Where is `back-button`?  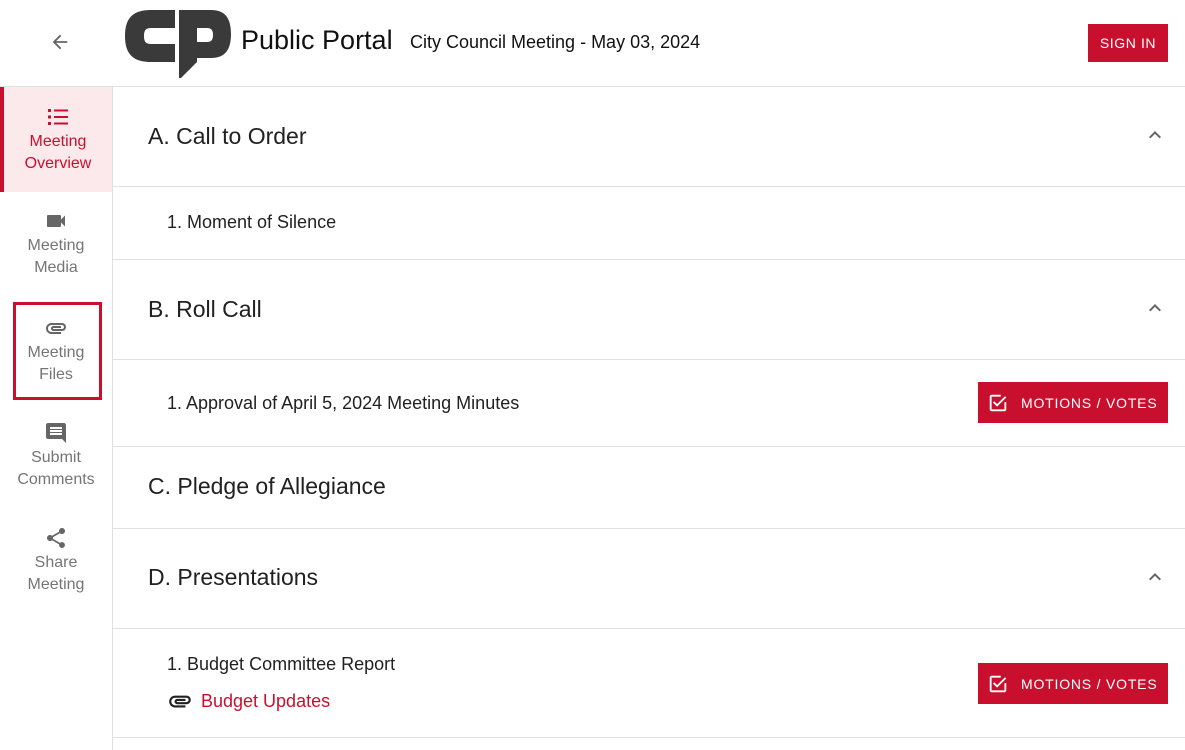
back-button is located at coordinates (60, 42).